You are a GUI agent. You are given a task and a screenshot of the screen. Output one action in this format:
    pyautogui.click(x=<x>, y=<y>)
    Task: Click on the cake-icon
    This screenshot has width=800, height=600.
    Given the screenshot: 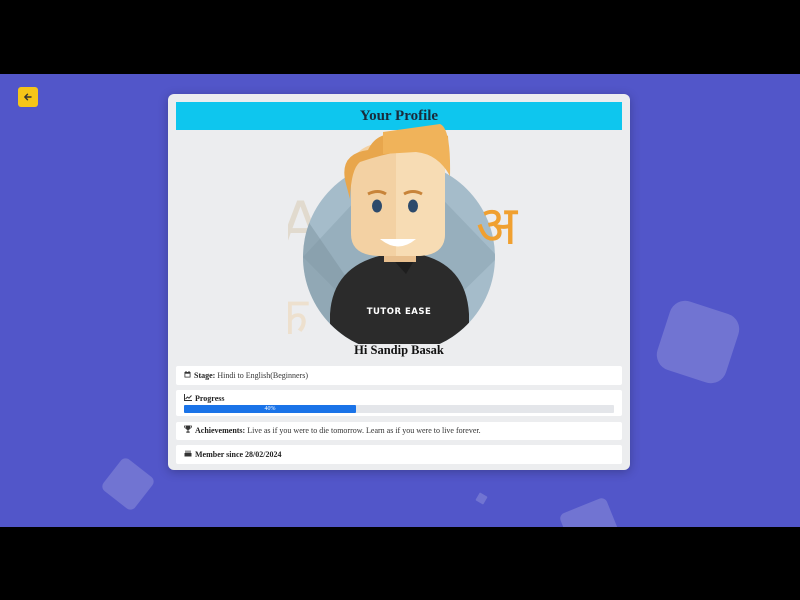 What is the action you would take?
    pyautogui.click(x=188, y=454)
    